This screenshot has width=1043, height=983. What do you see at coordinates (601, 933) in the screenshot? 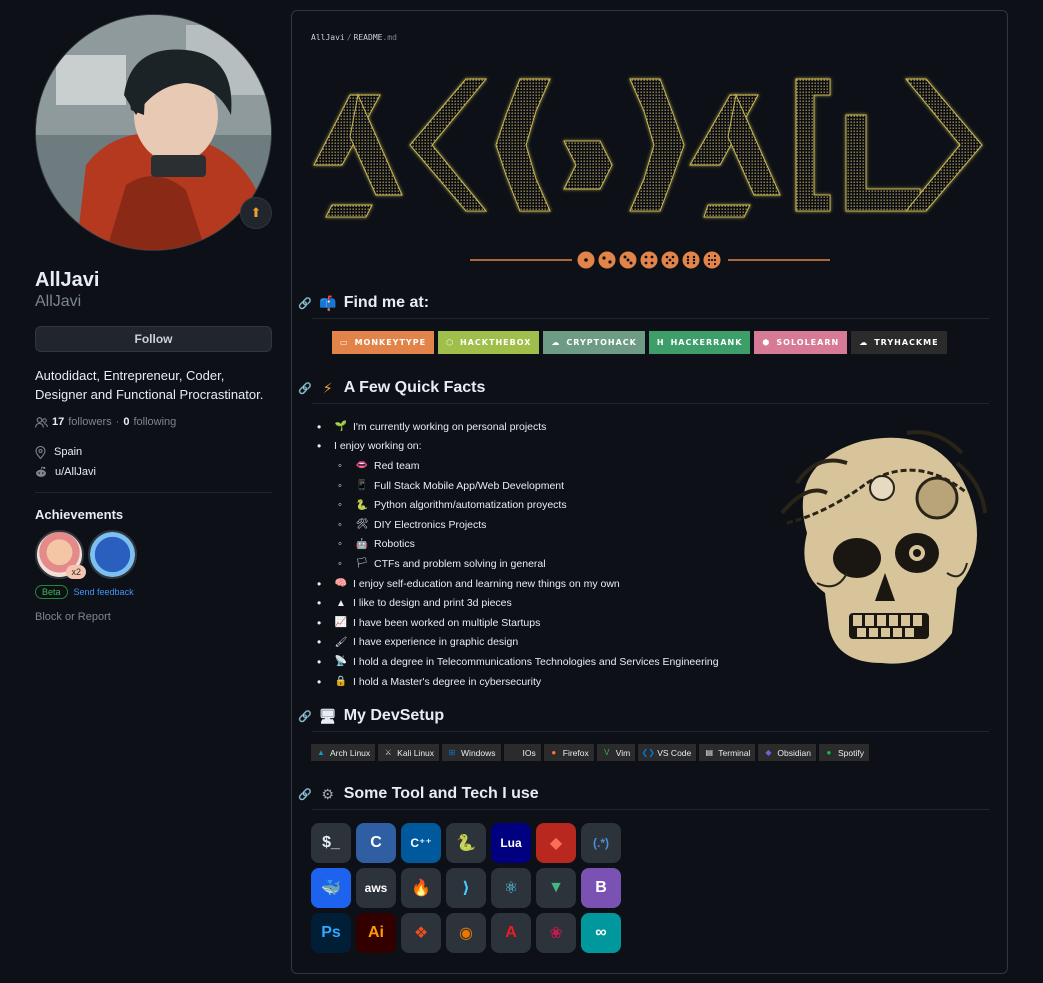
I see `arduino-icon: ∞` at bounding box center [601, 933].